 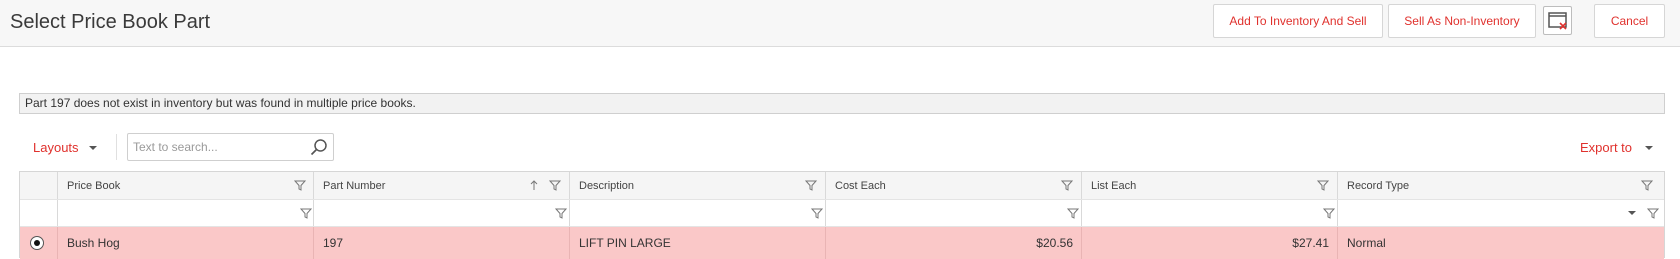 I want to click on search-box, so click(x=230, y=147).